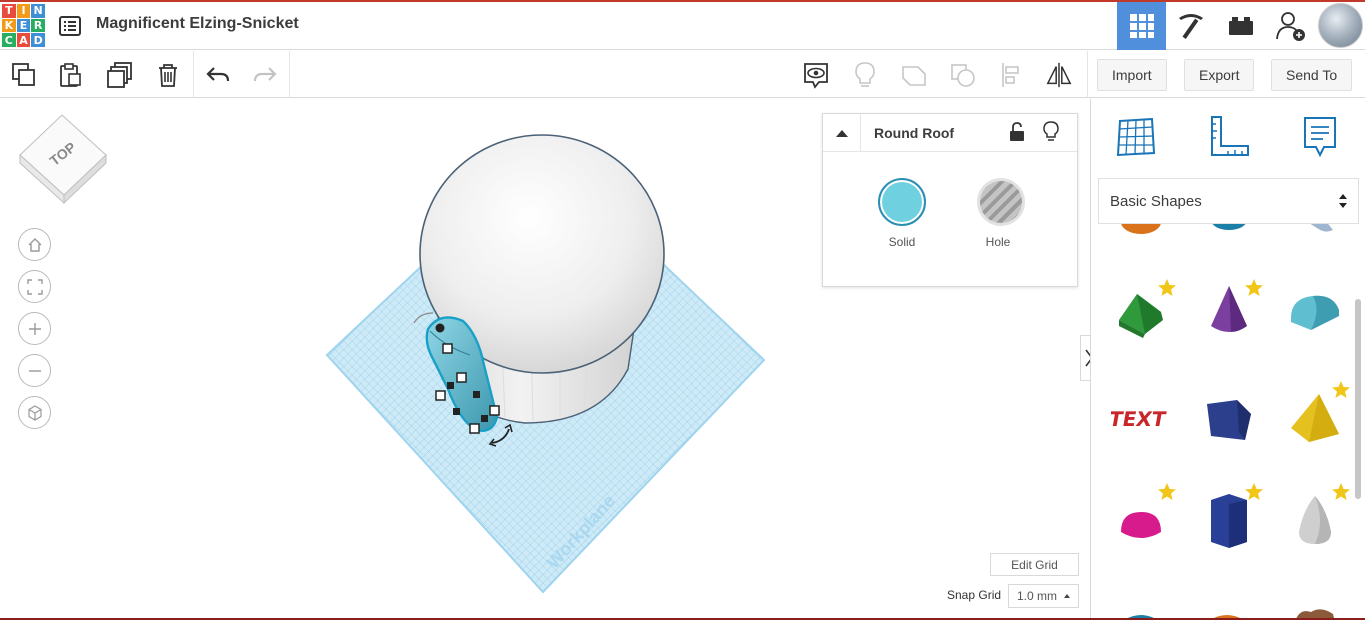 This screenshot has width=1365, height=620. I want to click on ruler-tool-button, so click(1228, 137).